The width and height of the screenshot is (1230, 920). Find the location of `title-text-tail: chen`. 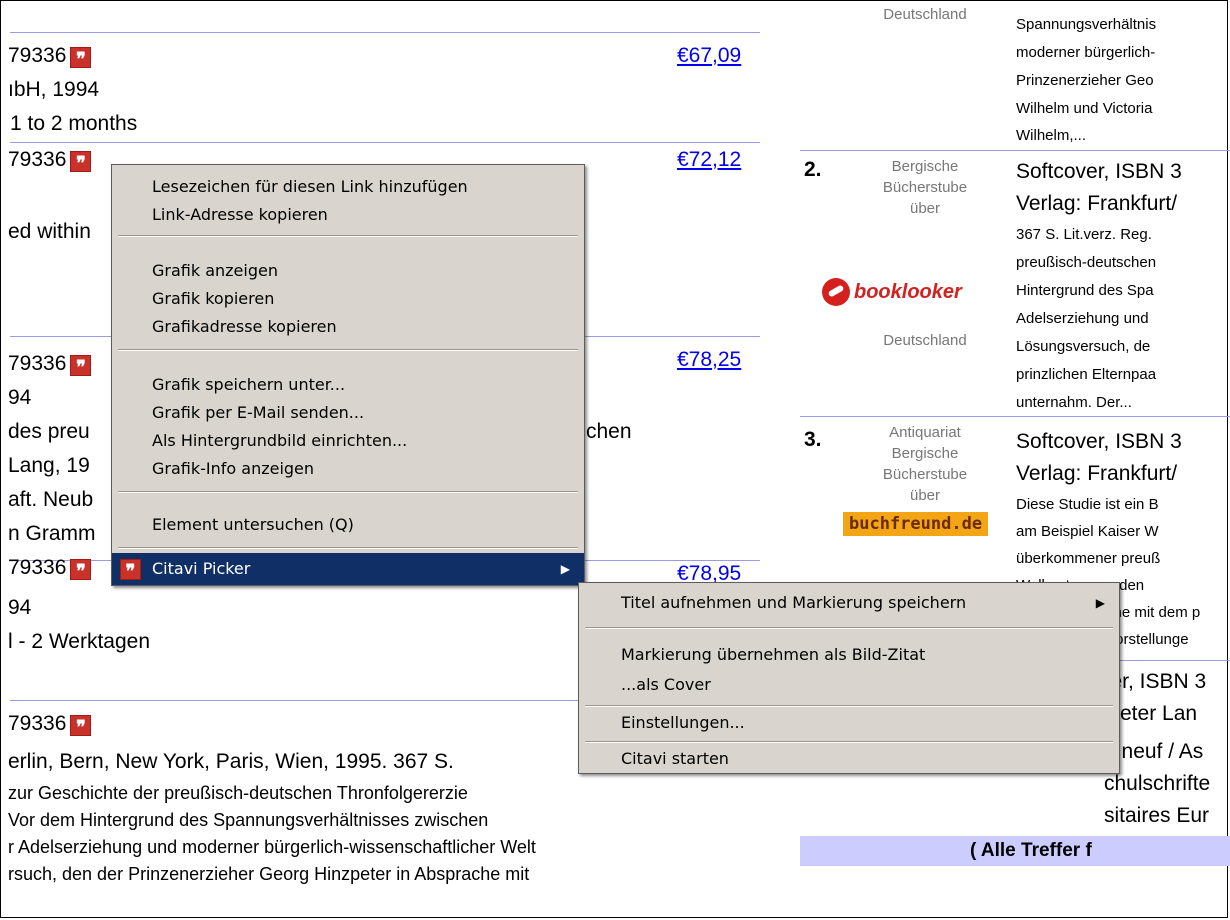

title-text-tail: chen is located at coordinates (609, 431).